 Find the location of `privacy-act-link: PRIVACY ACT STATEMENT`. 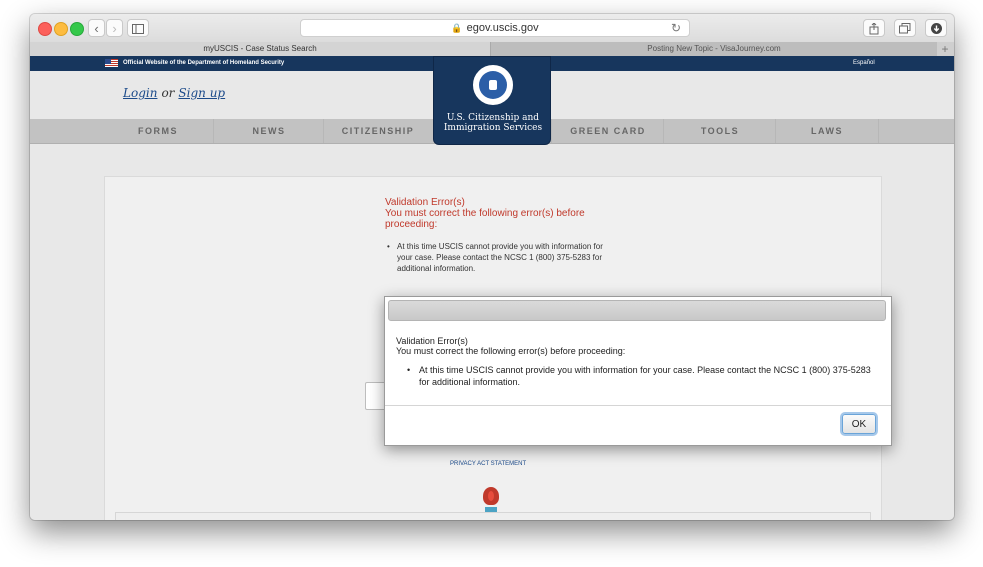

privacy-act-link: PRIVACY ACT STATEMENT is located at coordinates (488, 464).